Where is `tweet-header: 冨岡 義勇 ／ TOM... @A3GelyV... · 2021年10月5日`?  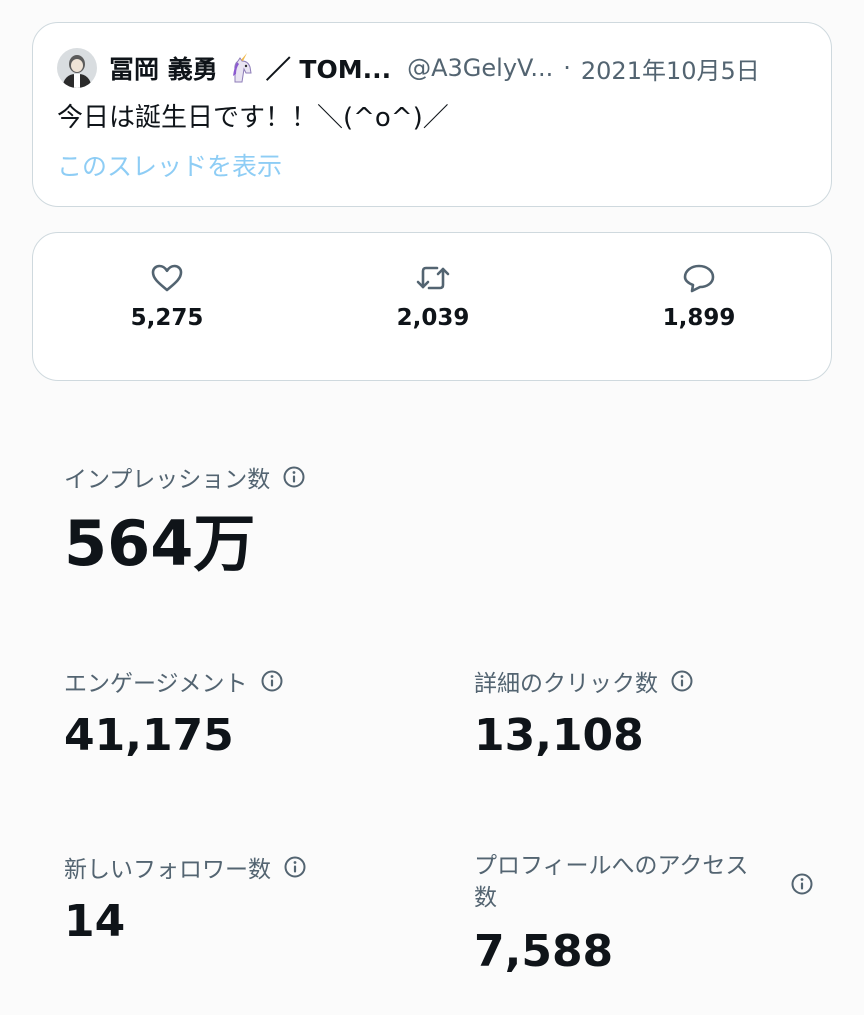 tweet-header: 冨岡 義勇 ／ TOM... @A3GelyV... · 2021年10月5日 is located at coordinates (434, 68).